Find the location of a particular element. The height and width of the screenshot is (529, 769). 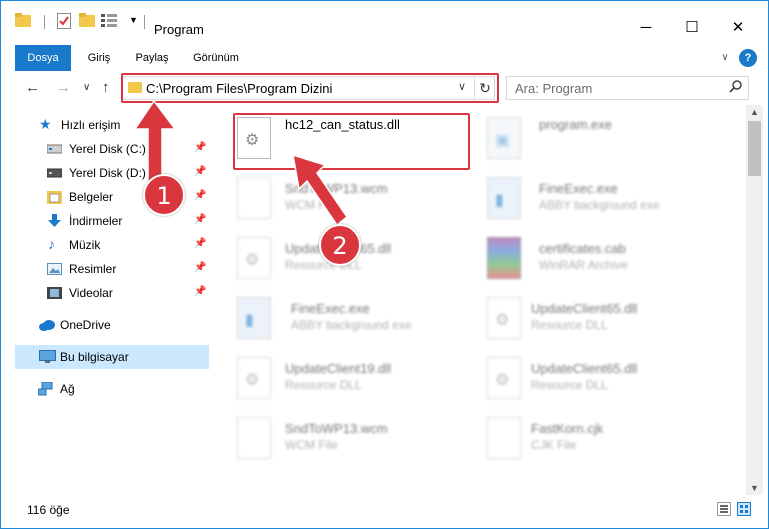

star-icon: ★ is located at coordinates (45, 124).